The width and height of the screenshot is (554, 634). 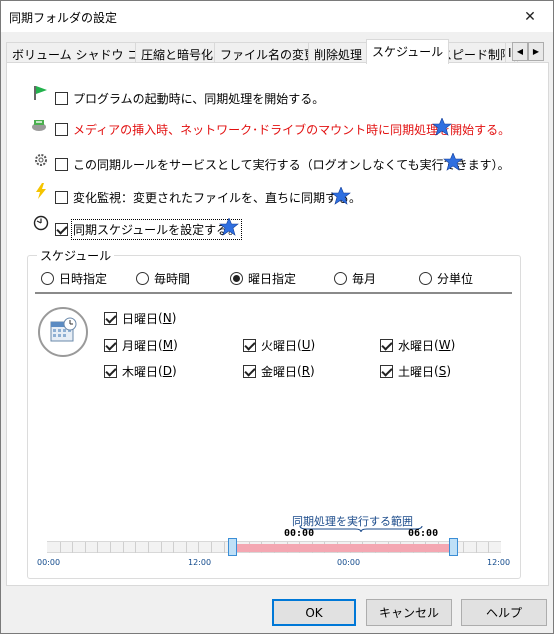 I want to click on day-label: 土曜日, so click(x=416, y=371).